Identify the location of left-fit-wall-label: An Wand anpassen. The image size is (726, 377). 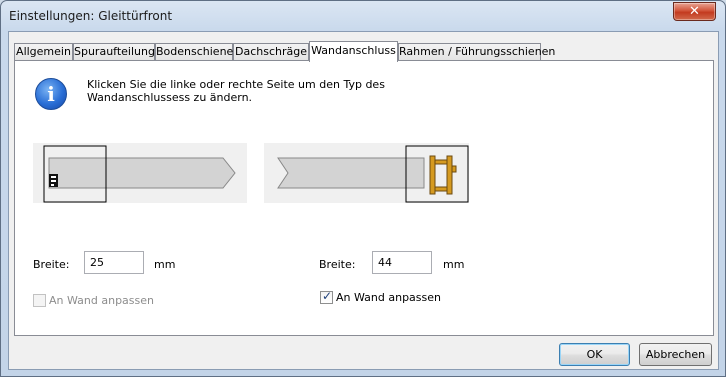
(101, 300).